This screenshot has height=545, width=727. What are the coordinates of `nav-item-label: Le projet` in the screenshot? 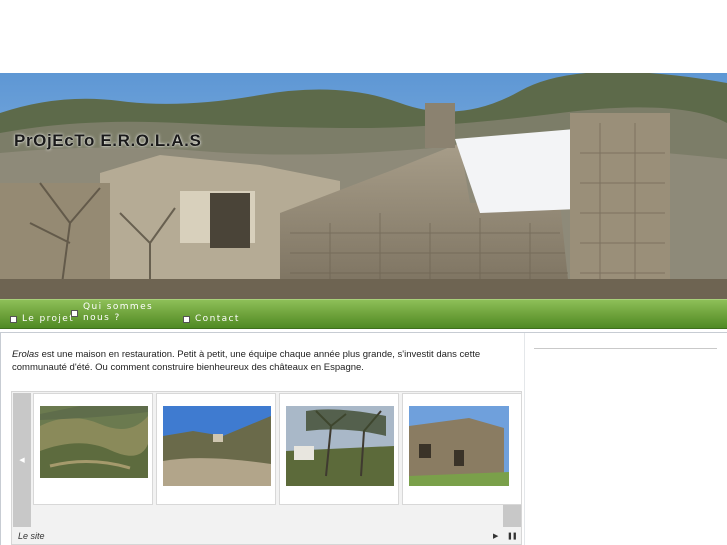 It's located at (48, 319).